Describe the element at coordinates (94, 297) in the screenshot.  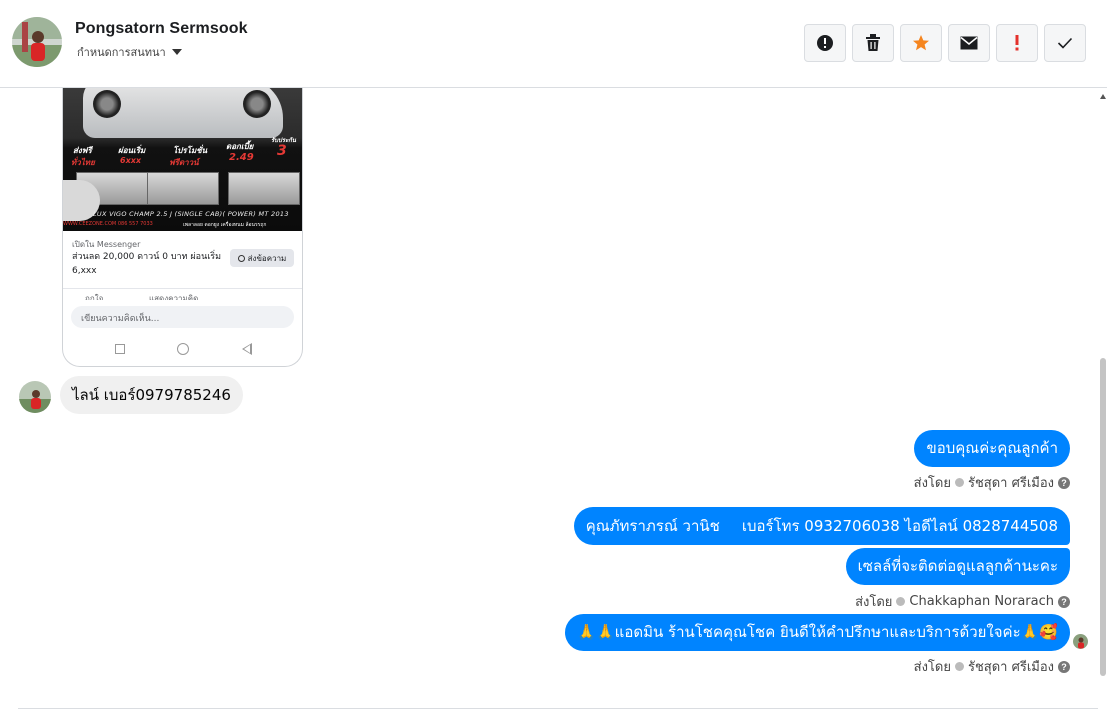
I see `like-label: ถูกใจ` at that location.